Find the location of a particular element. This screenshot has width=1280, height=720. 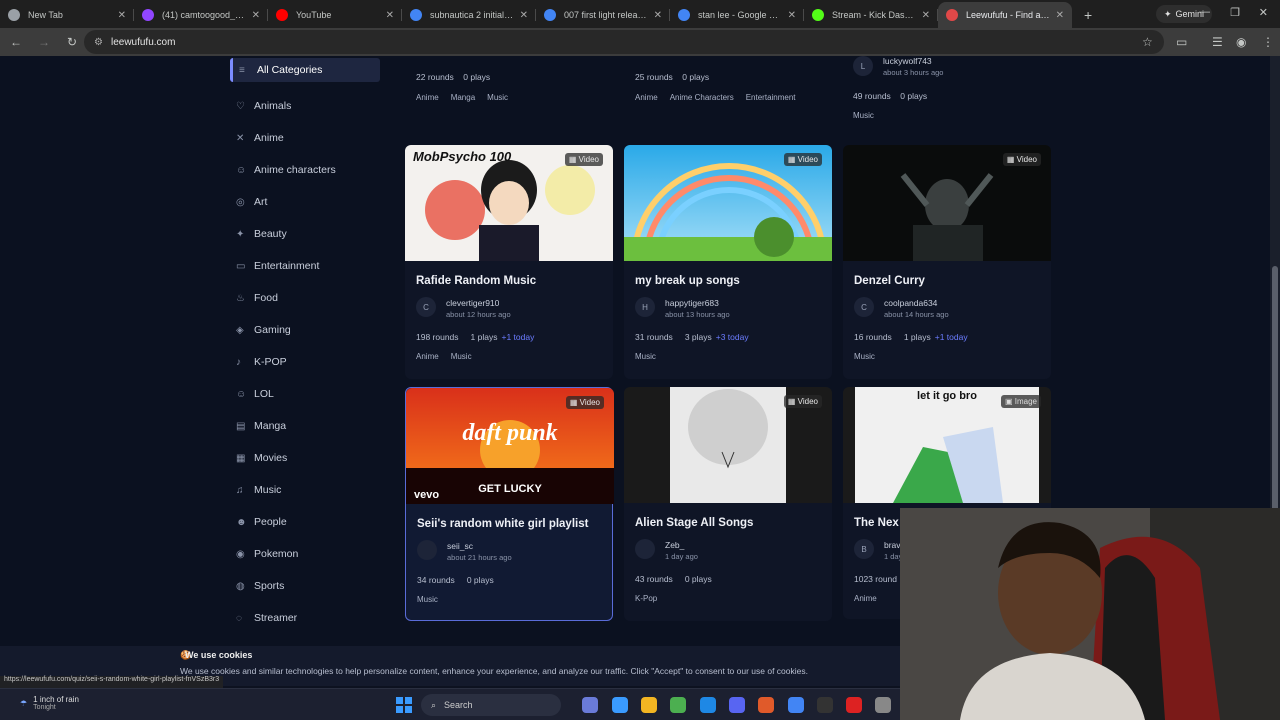

sidebar-item-entertainment: ▭ Entertainment is located at coordinates (305, 266).